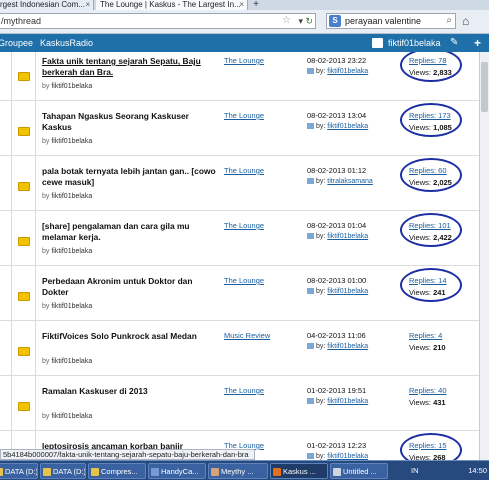 The image size is (489, 480). I want to click on last-post-date: 04-02-2013 11:06, so click(336, 335).